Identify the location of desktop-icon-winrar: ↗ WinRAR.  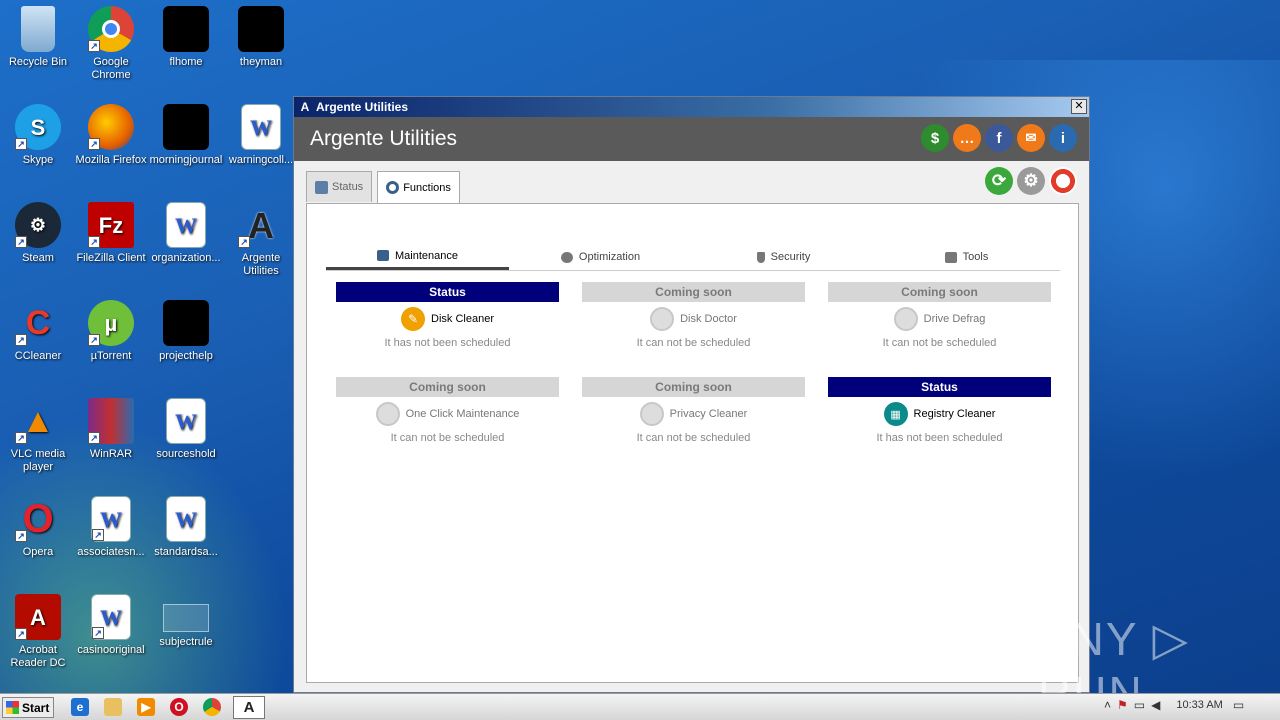
(111, 429).